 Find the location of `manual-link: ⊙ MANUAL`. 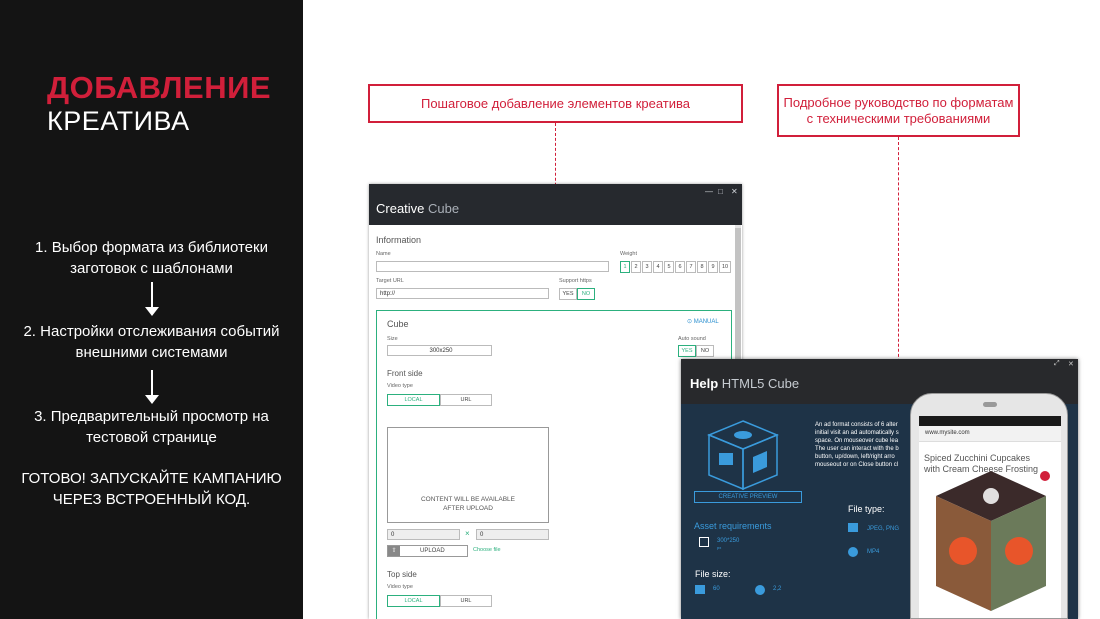

manual-link: ⊙ MANUAL is located at coordinates (703, 321).